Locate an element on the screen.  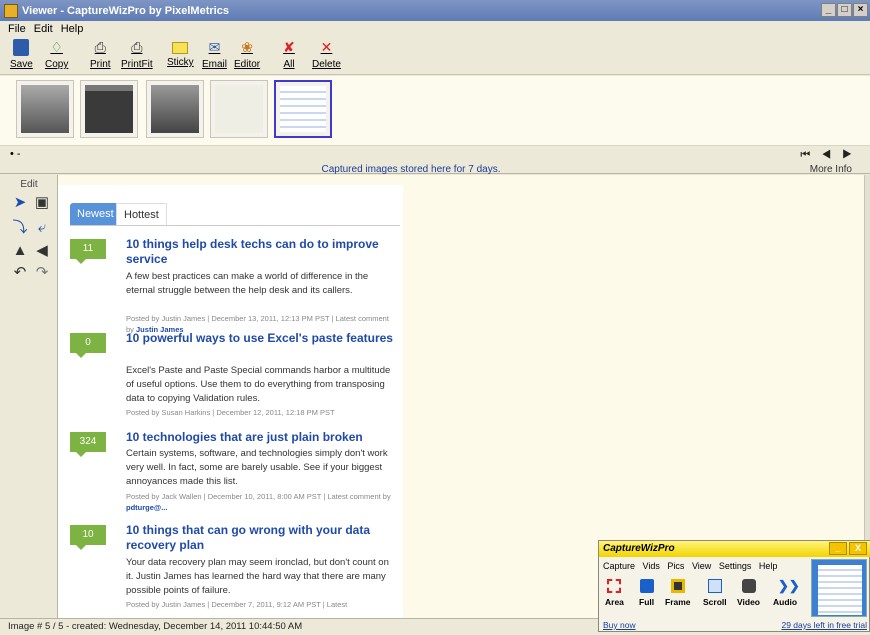
save-button: Save is located at coordinates (21, 54).